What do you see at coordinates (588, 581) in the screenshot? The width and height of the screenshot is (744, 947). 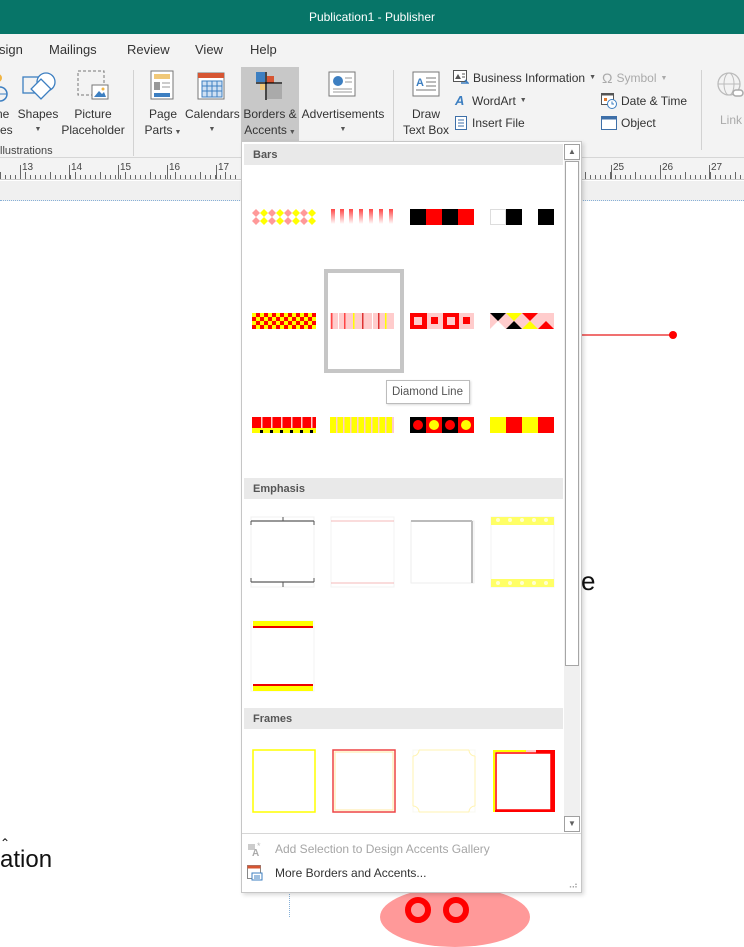 I see `canvas-text-fragment: e` at bounding box center [588, 581].